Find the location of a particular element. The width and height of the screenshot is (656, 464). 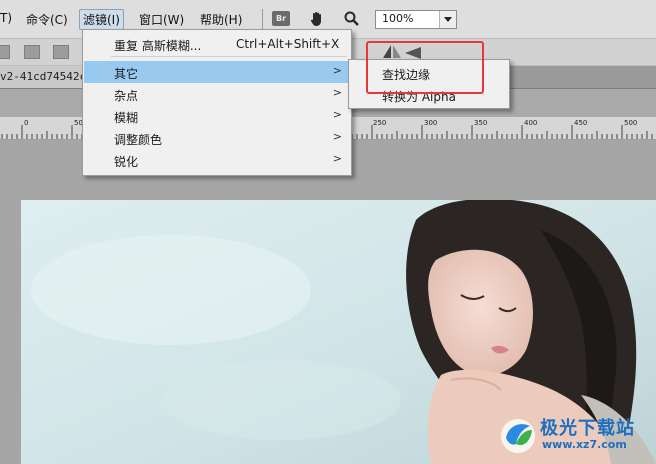

hand-tool-icon is located at coordinates (317, 19).